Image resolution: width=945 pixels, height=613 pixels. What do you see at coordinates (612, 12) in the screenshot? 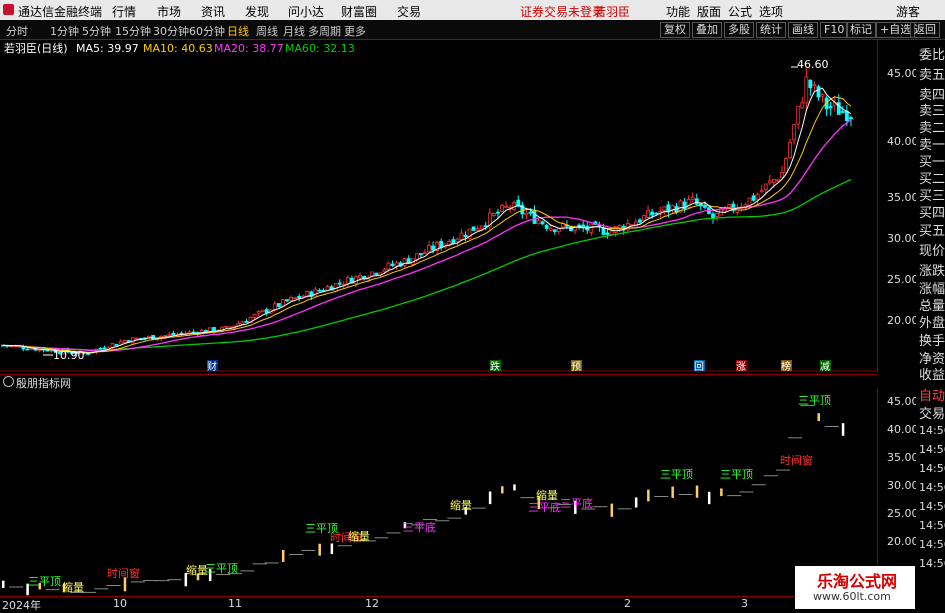
I see `account-name: 若羽臣` at bounding box center [612, 12].